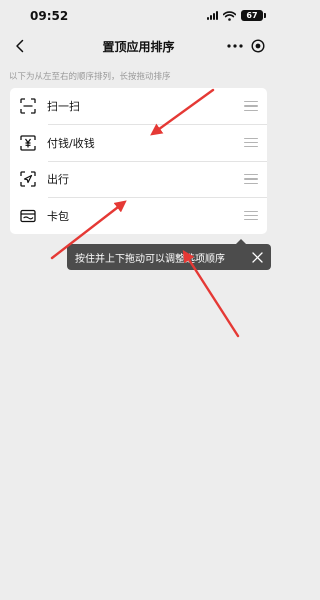 This screenshot has width=320, height=600. I want to click on tooltip-text: 按住并上下拖动可以调整选项顺序, so click(150, 259).